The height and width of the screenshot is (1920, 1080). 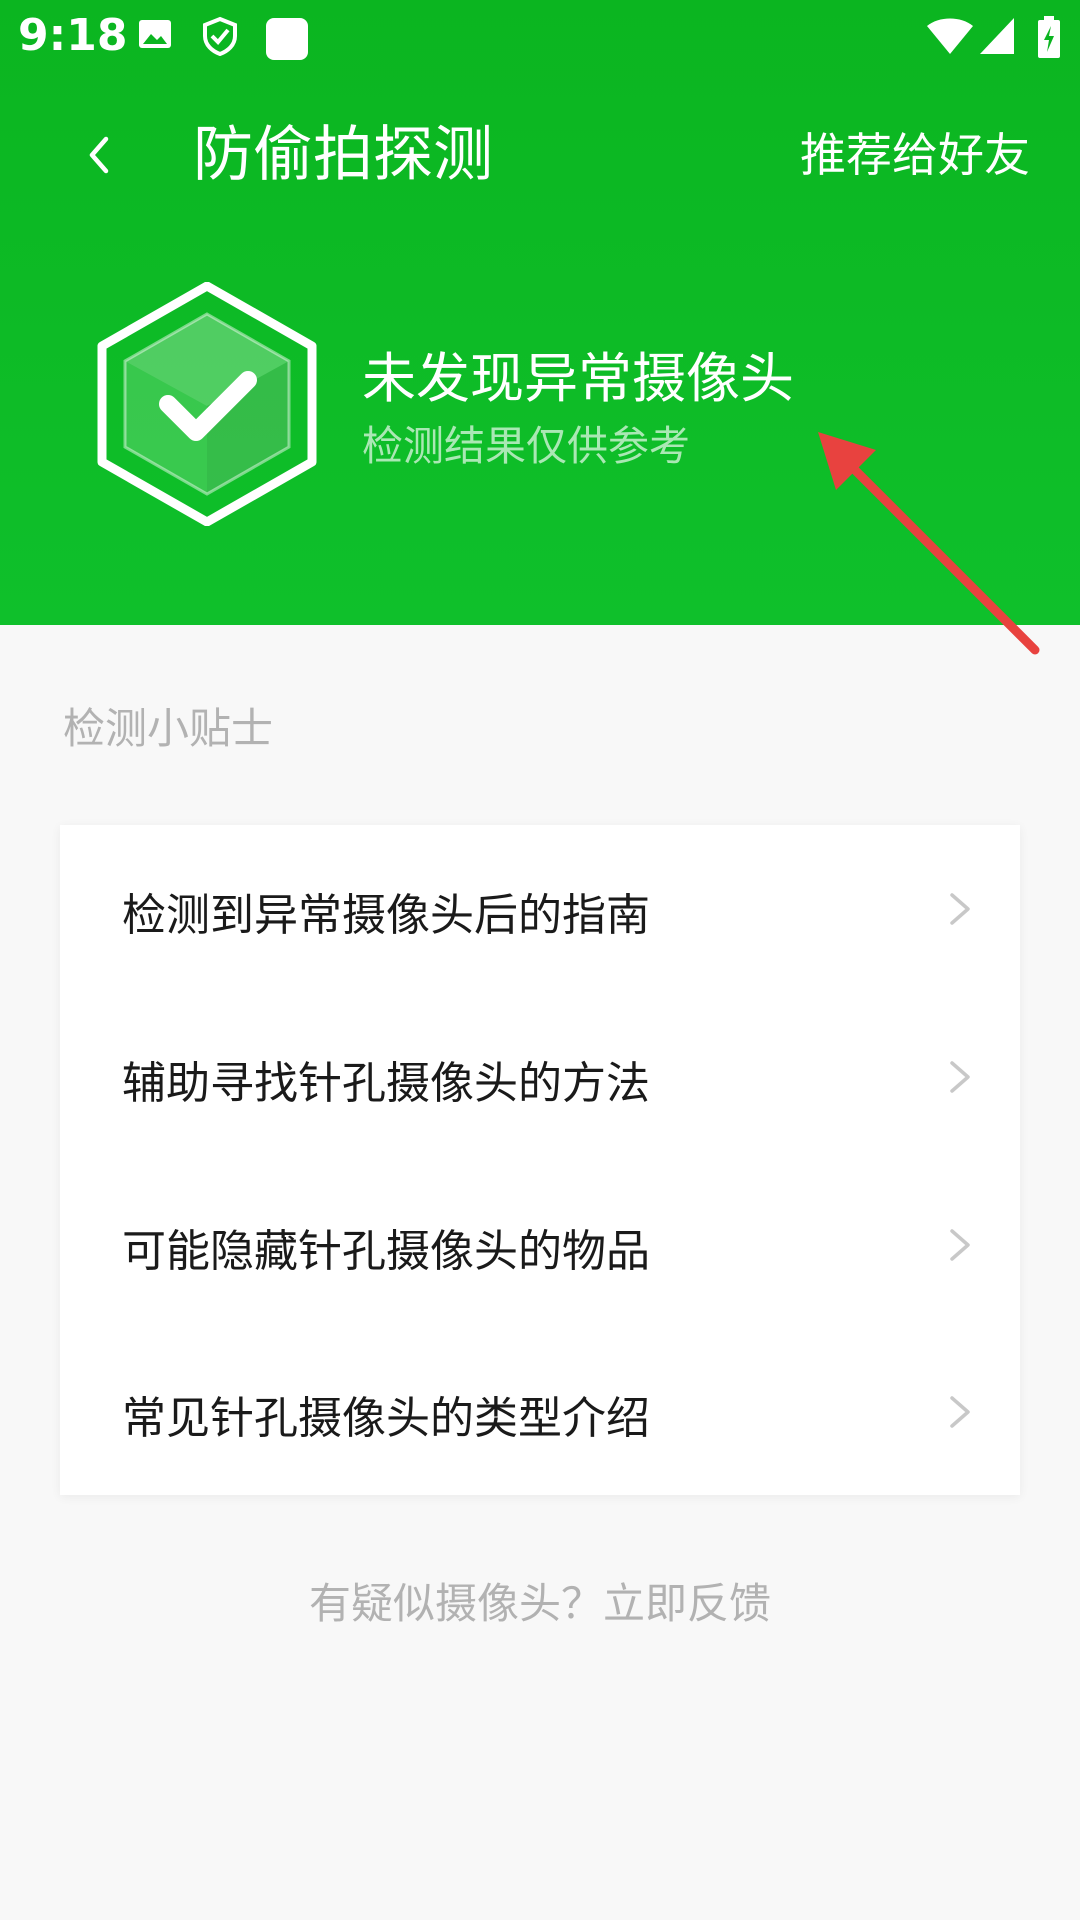 I want to click on tips-list-item: 辅助寻找针孔摄像头的方法, so click(x=540, y=1076).